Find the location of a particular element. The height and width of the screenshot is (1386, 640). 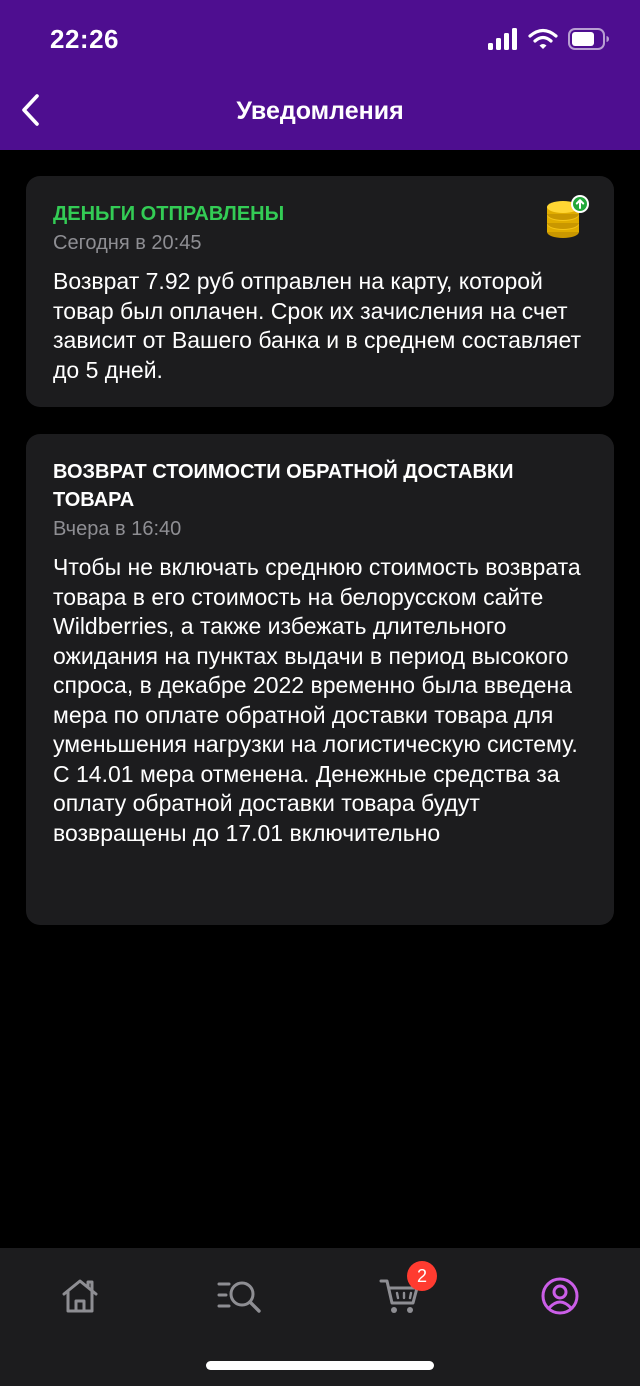

navigation-bar: Уведомления is located at coordinates (320, 115).